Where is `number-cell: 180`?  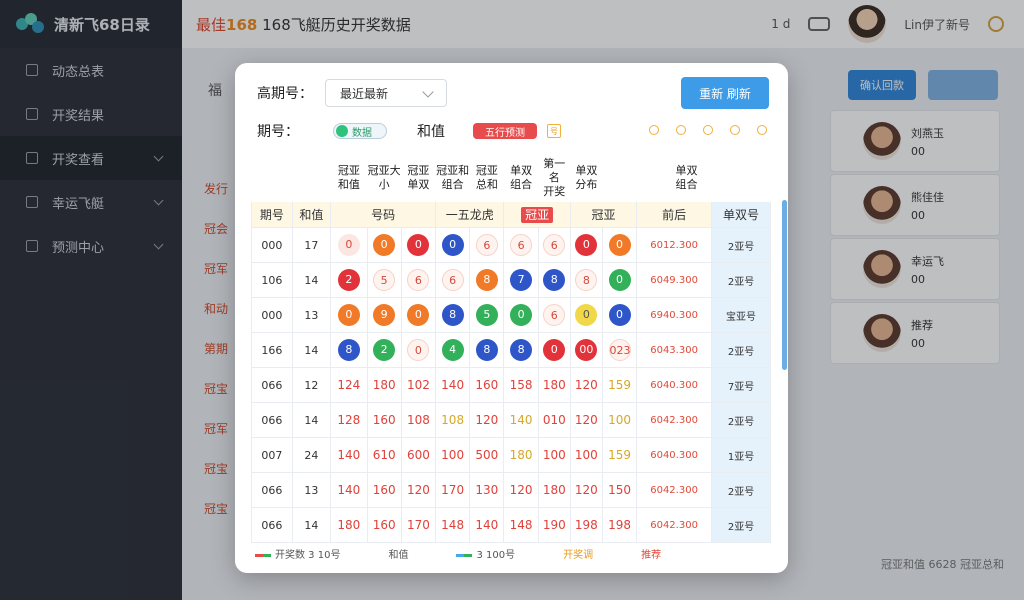
number-cell: 180 is located at coordinates (349, 525).